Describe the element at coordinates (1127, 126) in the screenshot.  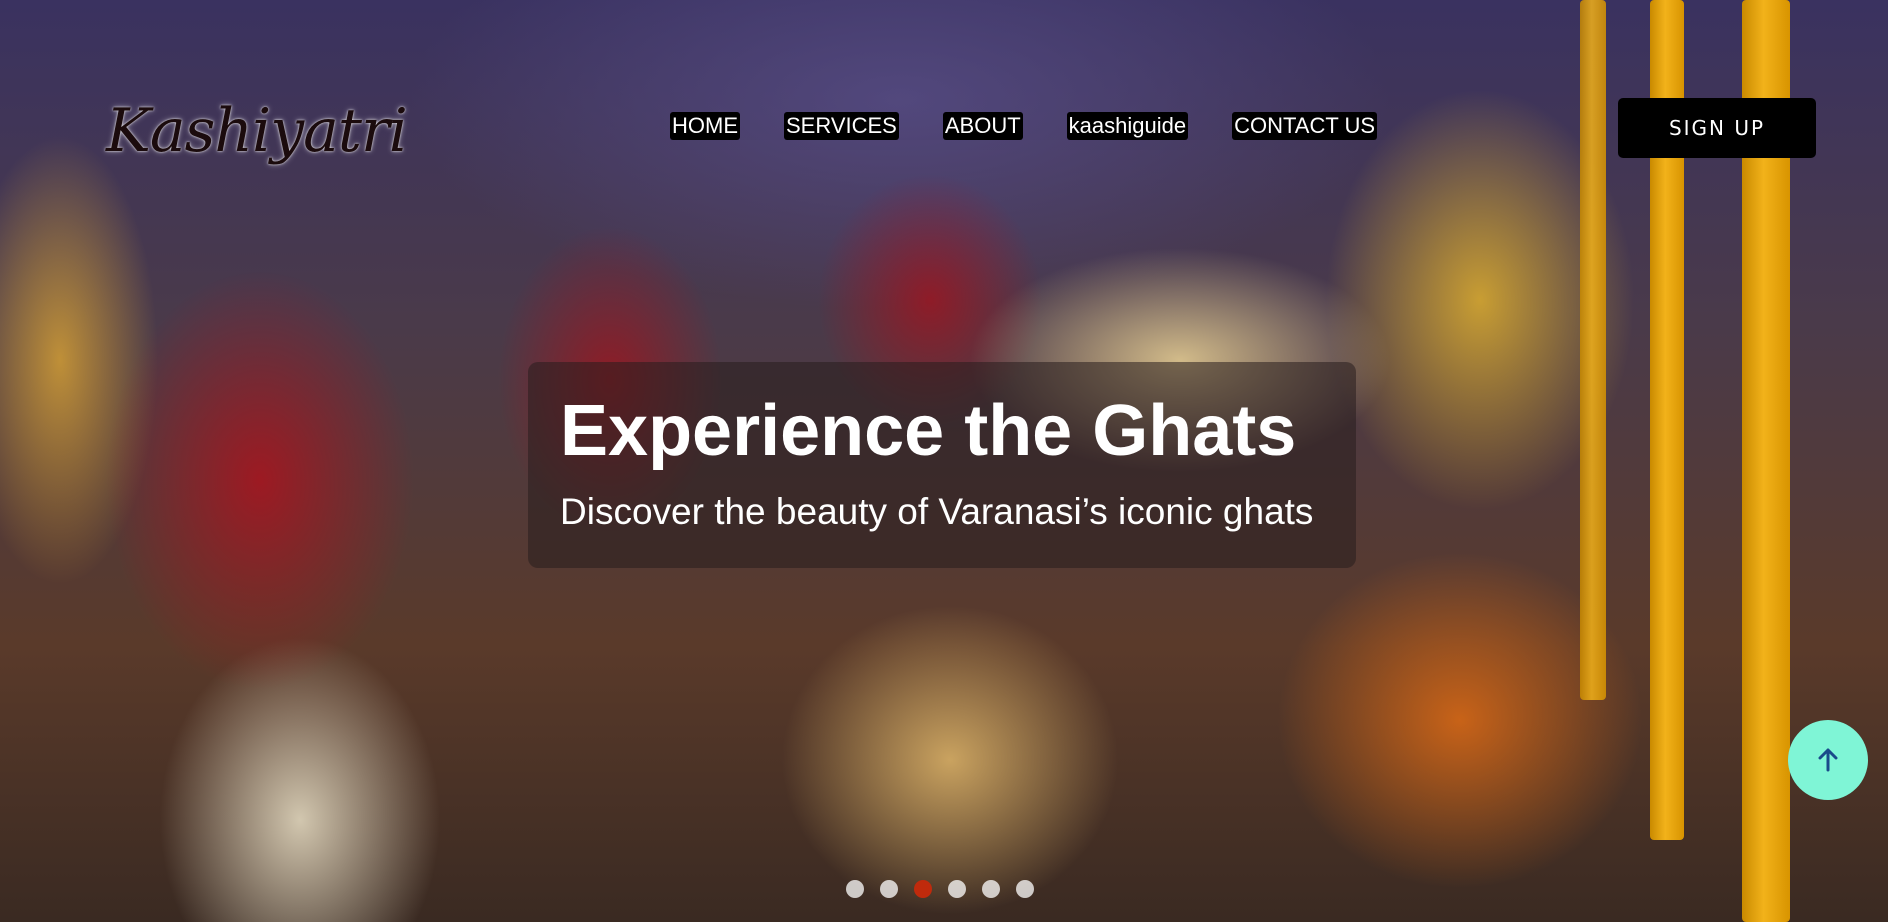
I see `nav-item-kaashiguide: kaashiguide` at that location.